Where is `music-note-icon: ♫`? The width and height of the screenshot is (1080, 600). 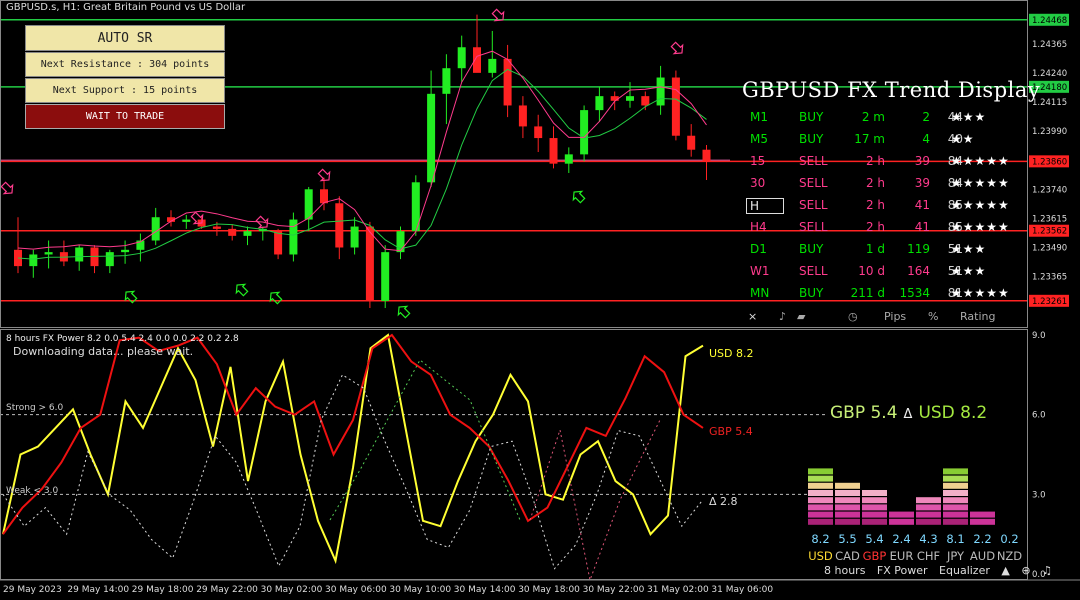 music-note-icon: ♫ is located at coordinates (1047, 570).